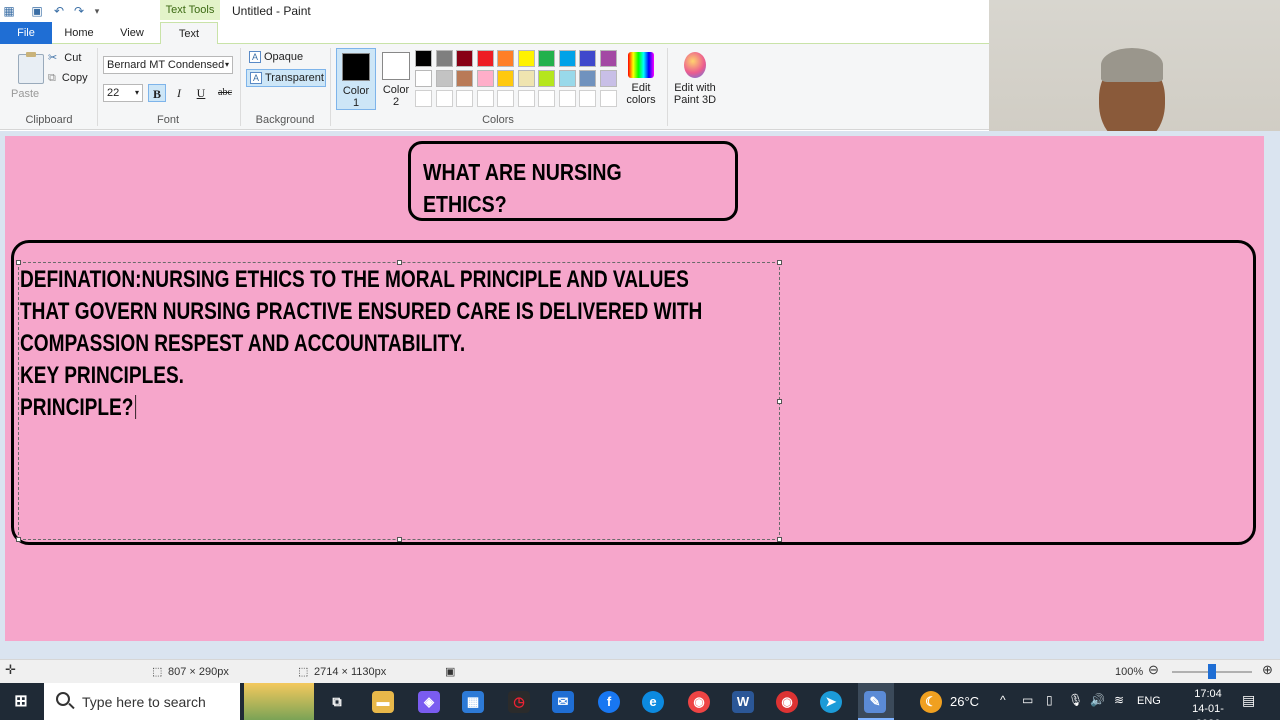 Image resolution: width=1280 pixels, height=720 pixels. I want to click on transparent-button: A Transparent, so click(286, 78).